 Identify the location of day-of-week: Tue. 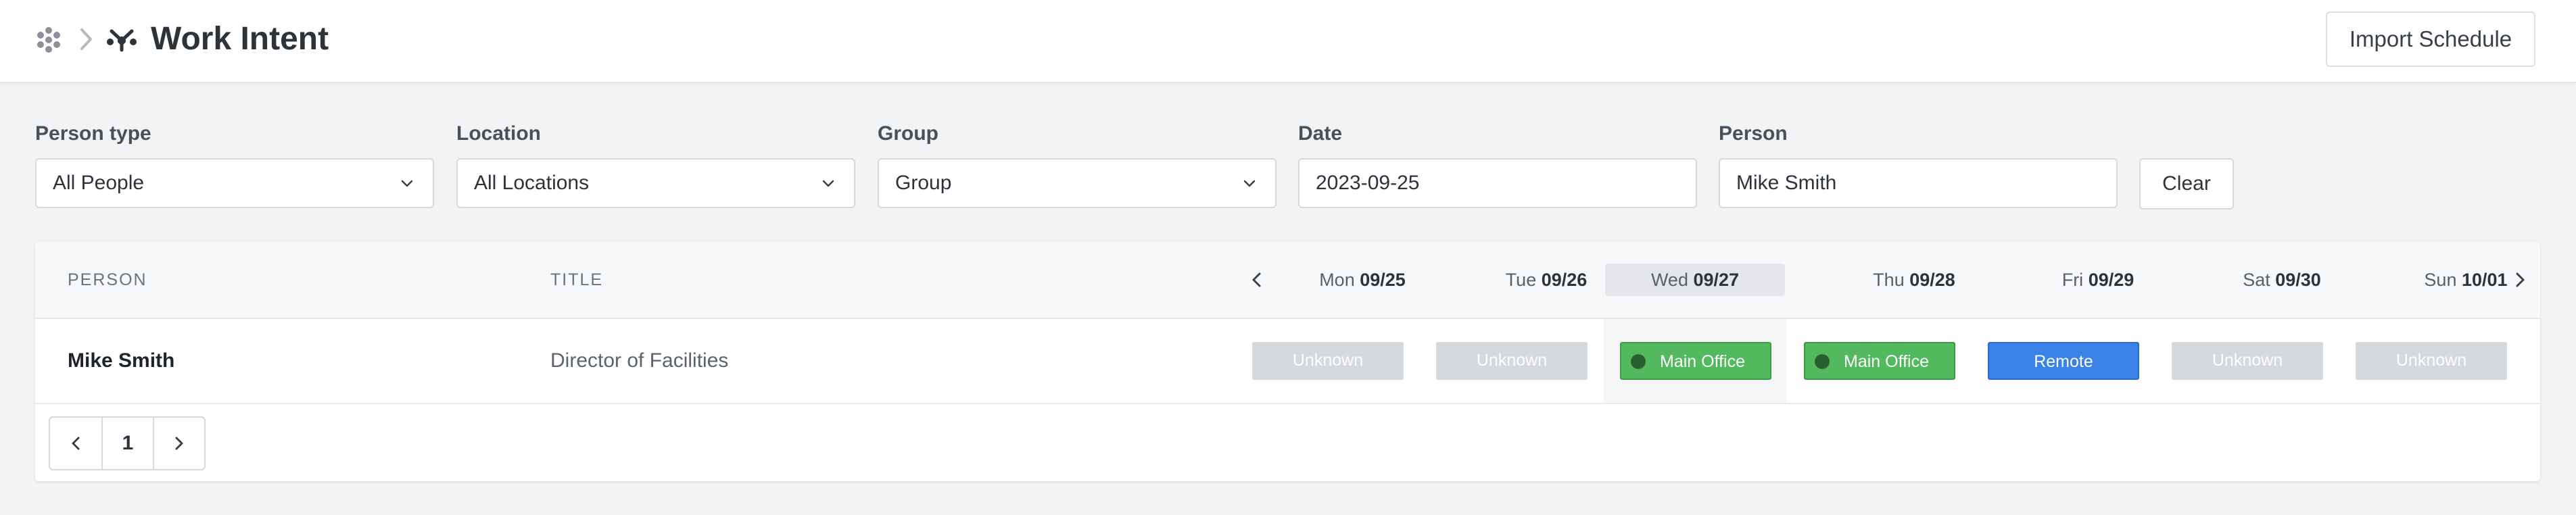
(1521, 280).